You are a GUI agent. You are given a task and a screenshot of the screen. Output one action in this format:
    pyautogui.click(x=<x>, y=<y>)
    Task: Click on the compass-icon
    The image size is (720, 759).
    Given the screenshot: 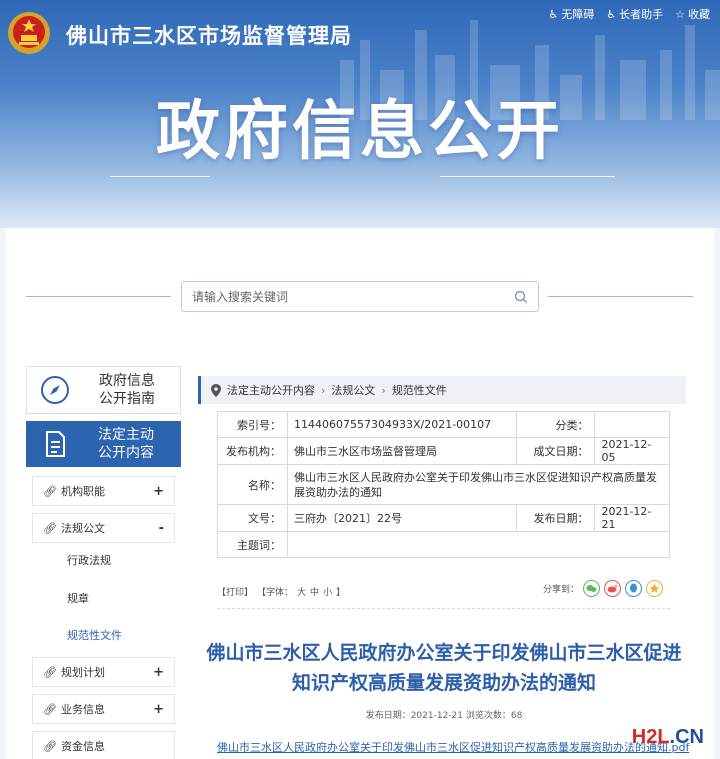 What is the action you would take?
    pyautogui.click(x=55, y=390)
    